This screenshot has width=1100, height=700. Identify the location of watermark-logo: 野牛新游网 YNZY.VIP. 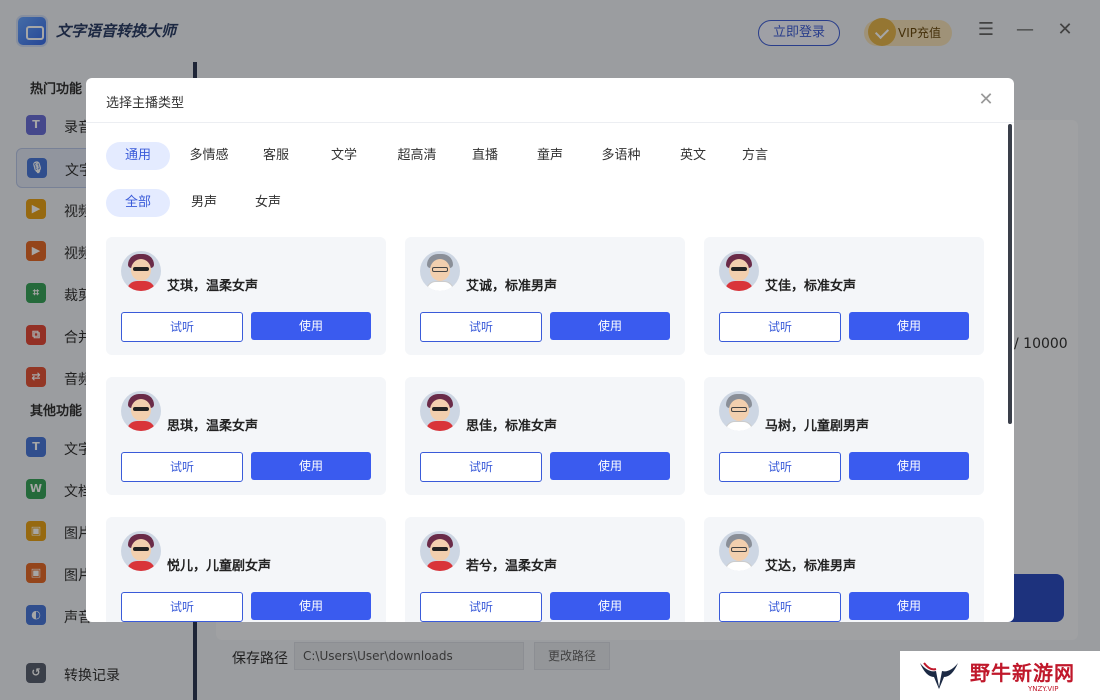
(1000, 675).